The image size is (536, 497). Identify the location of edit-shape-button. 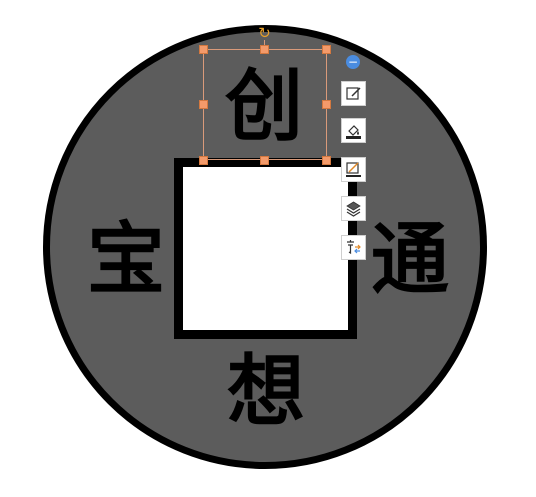
(353, 93).